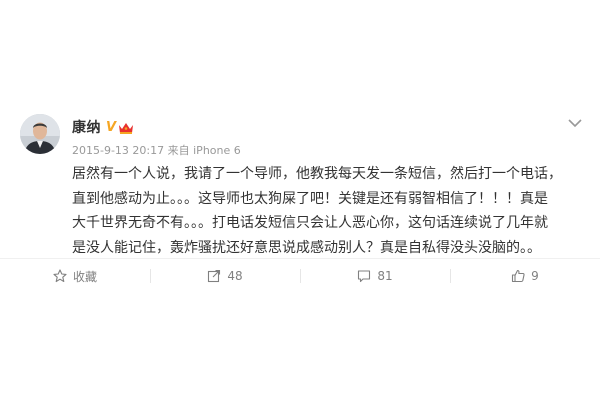  Describe the element at coordinates (575, 123) in the screenshot. I see `chevron-down-icon` at that location.